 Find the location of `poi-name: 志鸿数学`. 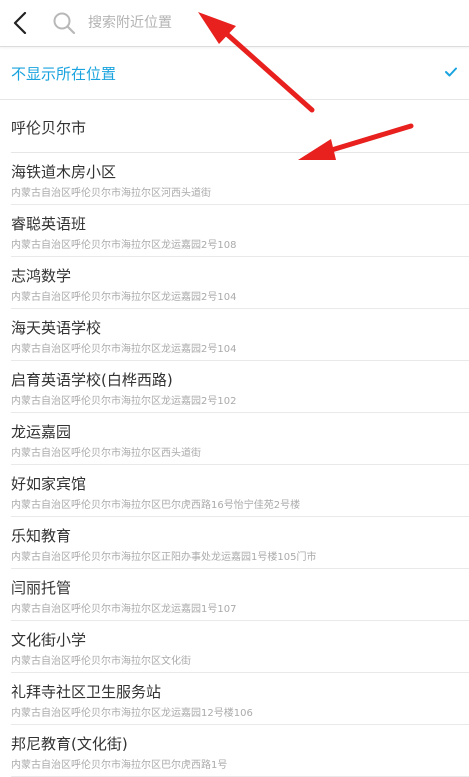

poi-name: 志鸿数学 is located at coordinates (41, 276).